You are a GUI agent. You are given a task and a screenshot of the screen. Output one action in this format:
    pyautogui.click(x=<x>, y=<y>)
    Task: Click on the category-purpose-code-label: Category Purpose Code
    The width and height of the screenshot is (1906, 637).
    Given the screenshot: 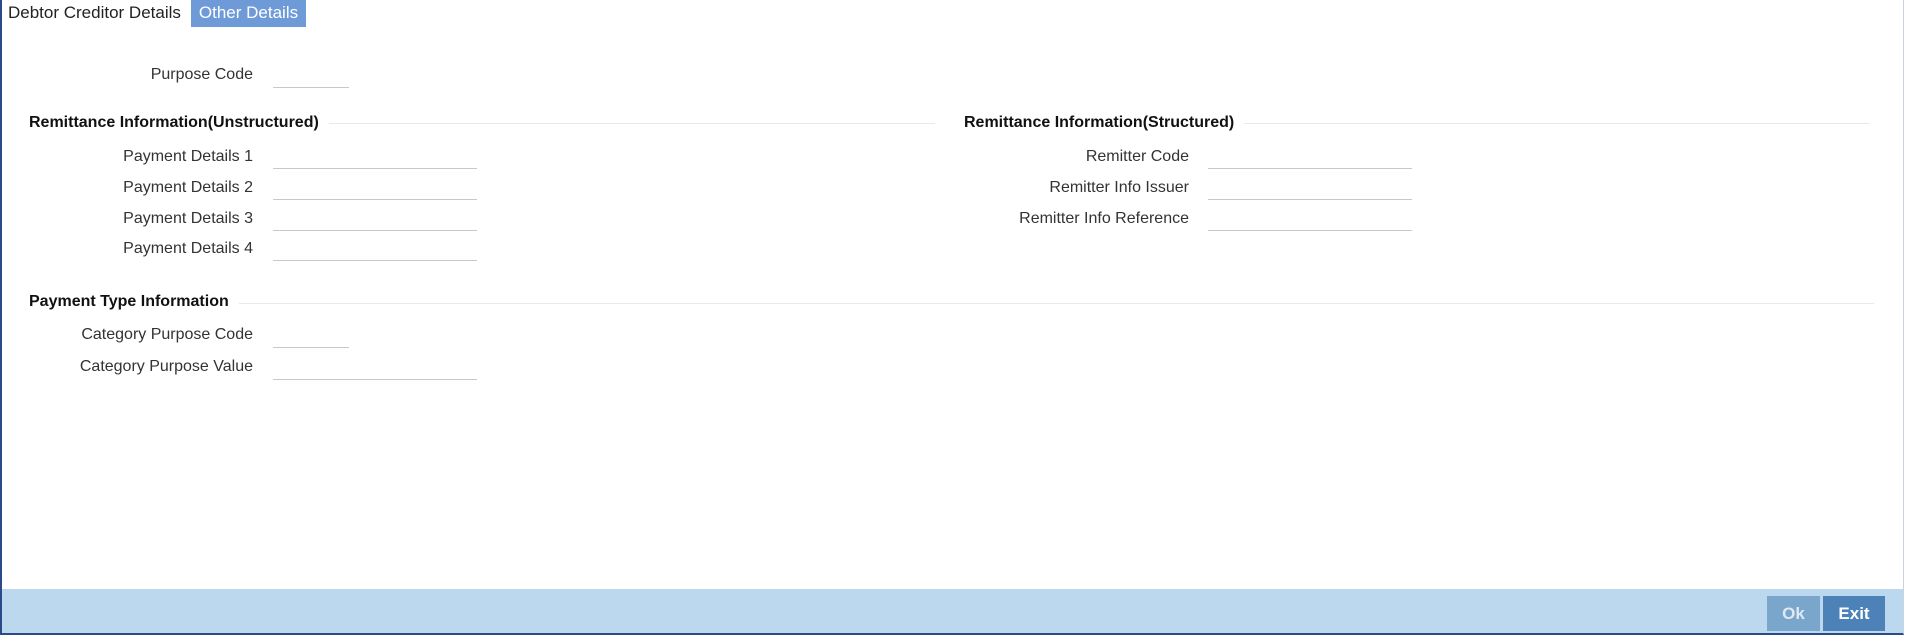 What is the action you would take?
    pyautogui.click(x=167, y=334)
    